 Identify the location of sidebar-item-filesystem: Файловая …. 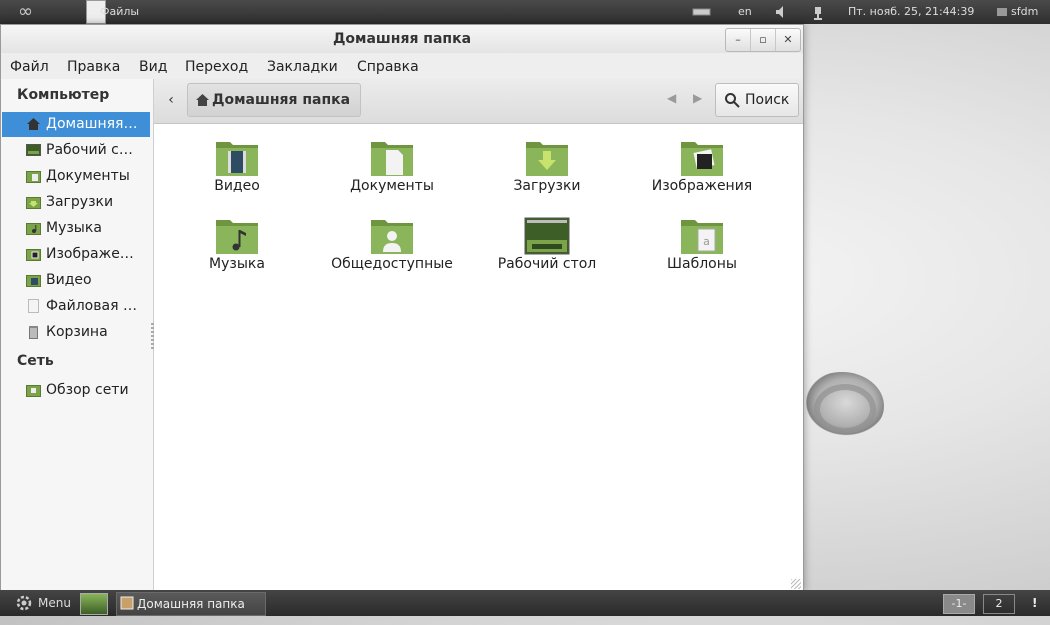
(76, 306).